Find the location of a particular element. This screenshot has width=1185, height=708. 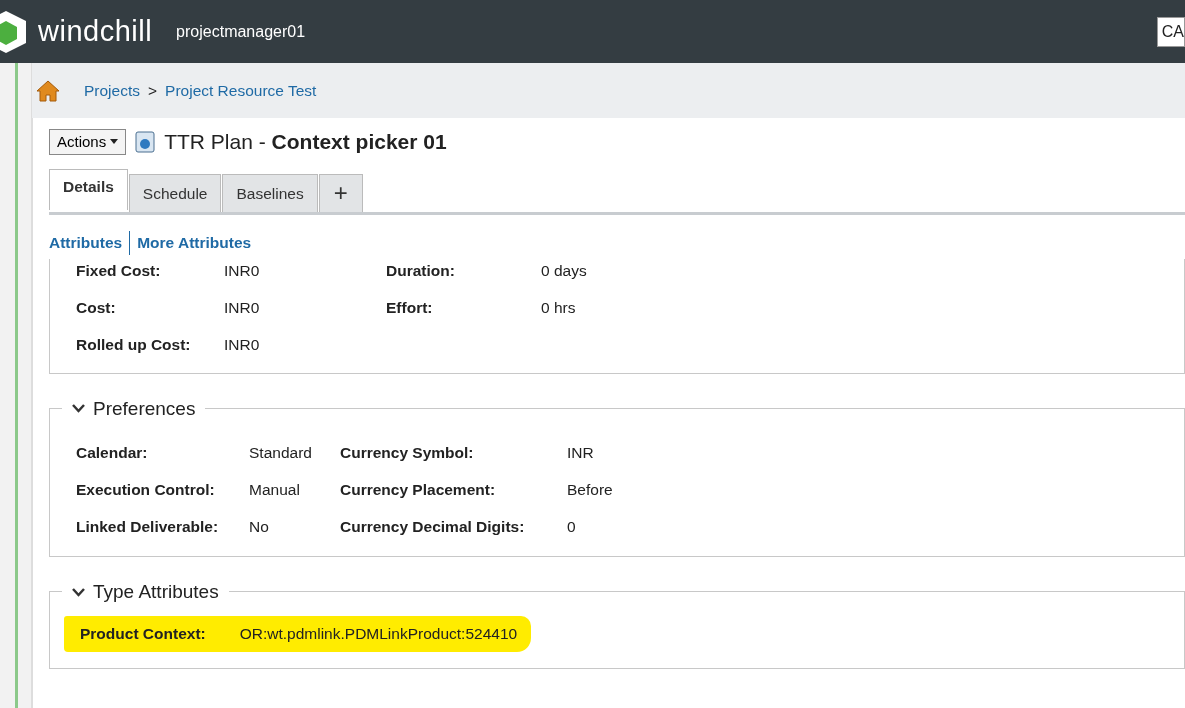

attribute-value: Before is located at coordinates (590, 489).